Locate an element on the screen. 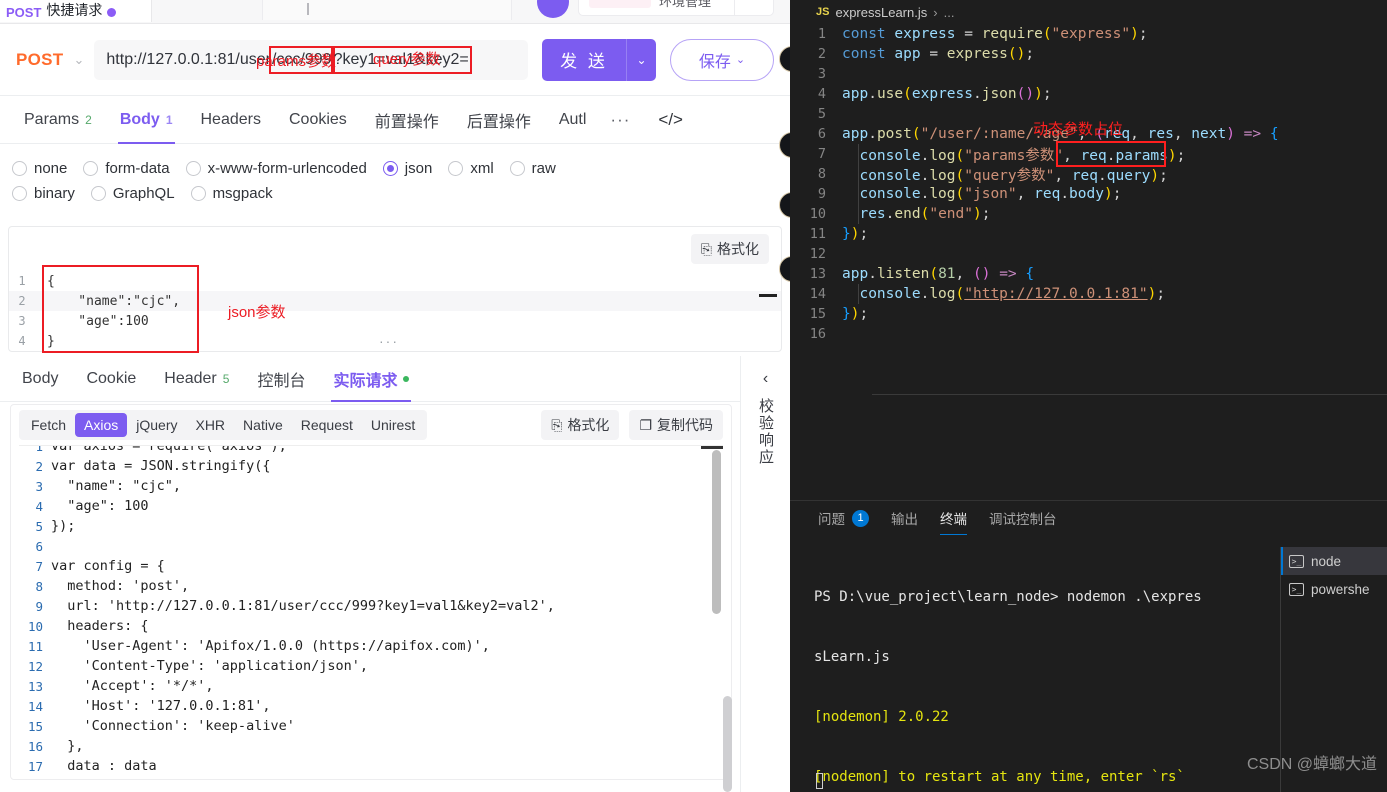 Image resolution: width=1387 pixels, height=792 pixels. line-number: 6 is located at coordinates (39, 546).